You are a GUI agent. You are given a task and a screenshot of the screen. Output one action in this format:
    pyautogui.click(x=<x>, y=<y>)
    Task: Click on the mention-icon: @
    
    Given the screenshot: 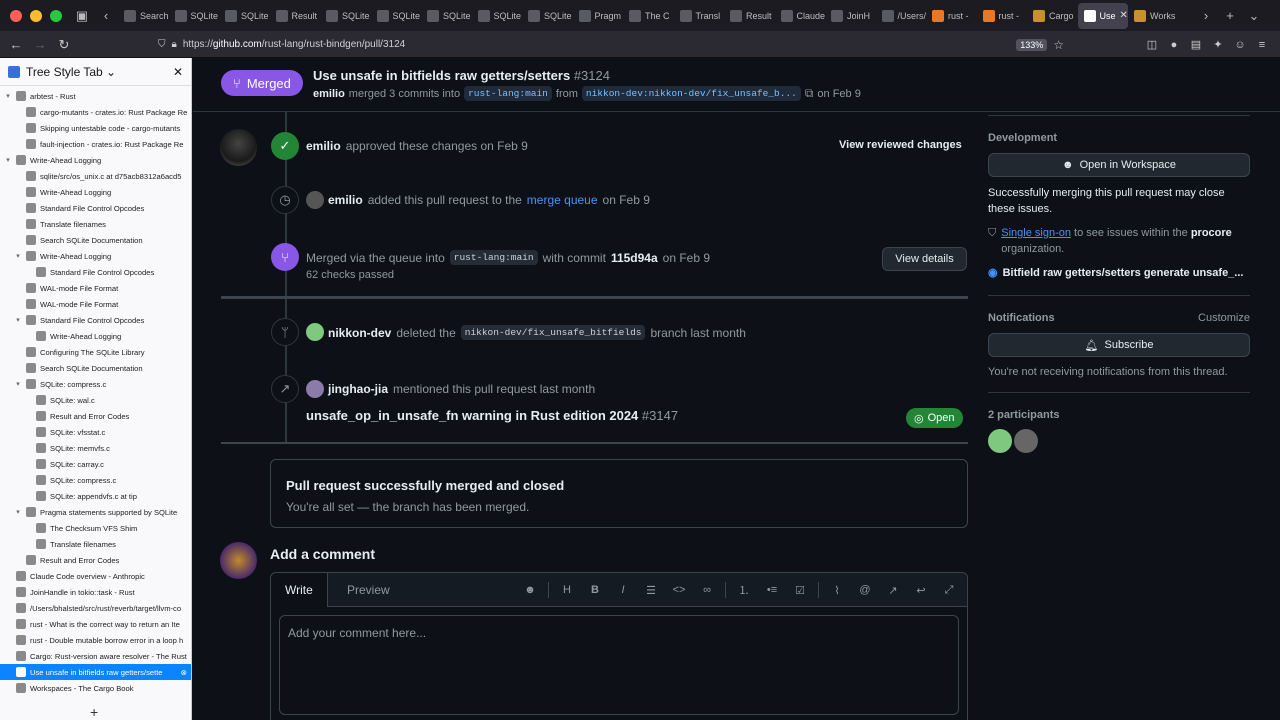 What is the action you would take?
    pyautogui.click(x=865, y=590)
    